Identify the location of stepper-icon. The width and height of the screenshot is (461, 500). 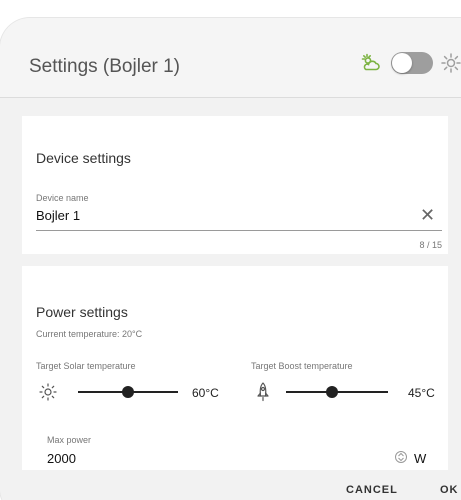
(401, 457).